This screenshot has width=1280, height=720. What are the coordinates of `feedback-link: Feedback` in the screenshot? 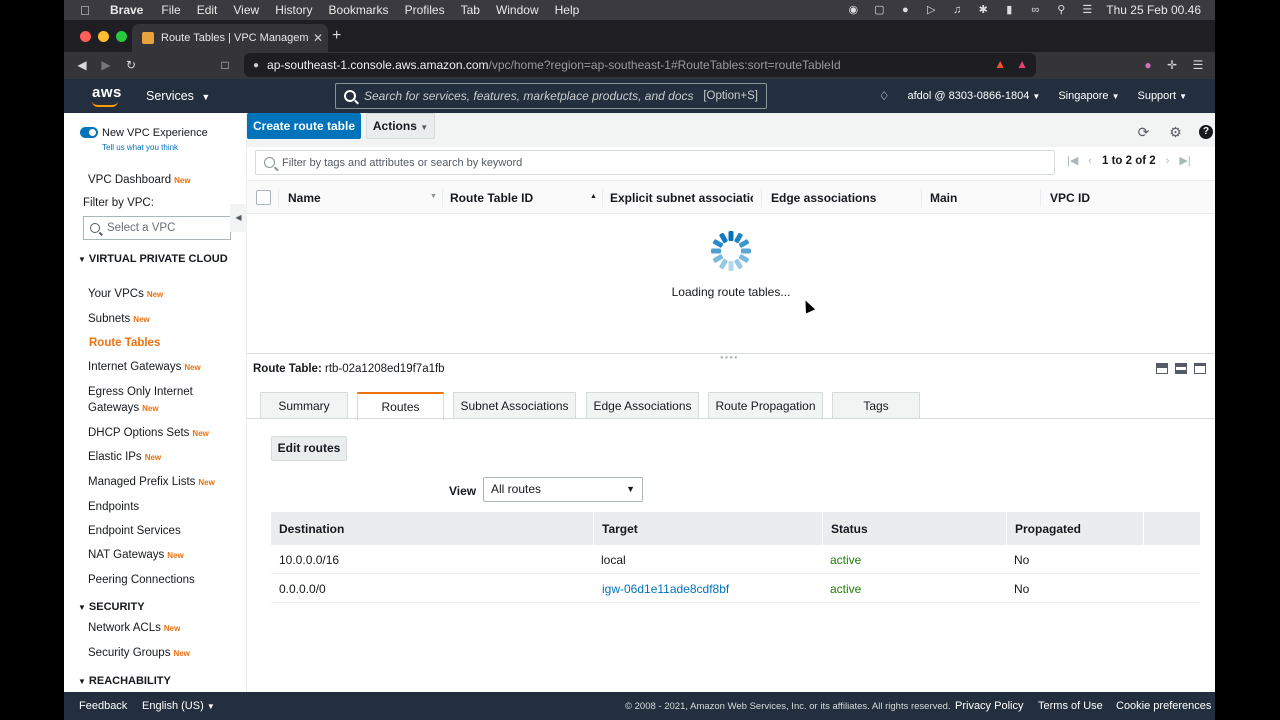 It's located at (103, 706).